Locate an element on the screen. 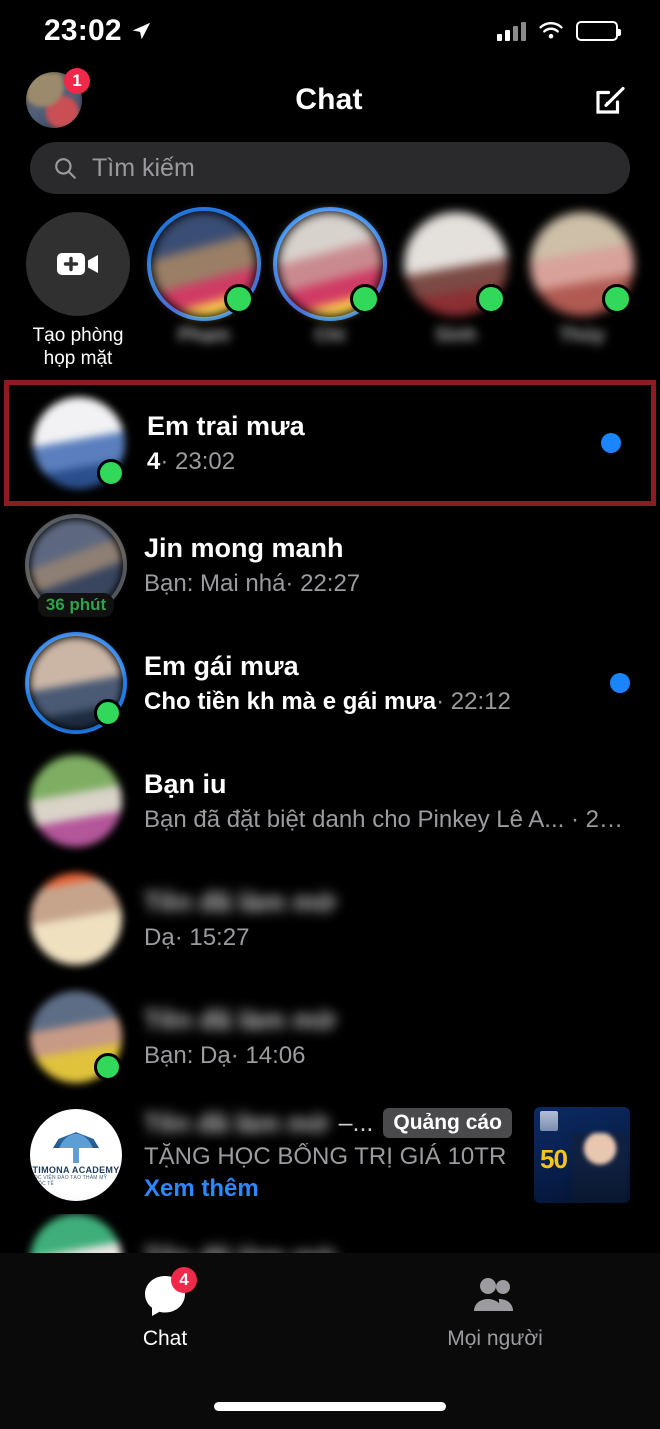 The image size is (660, 1429). tab-people-icon-wrap is located at coordinates (495, 1295).